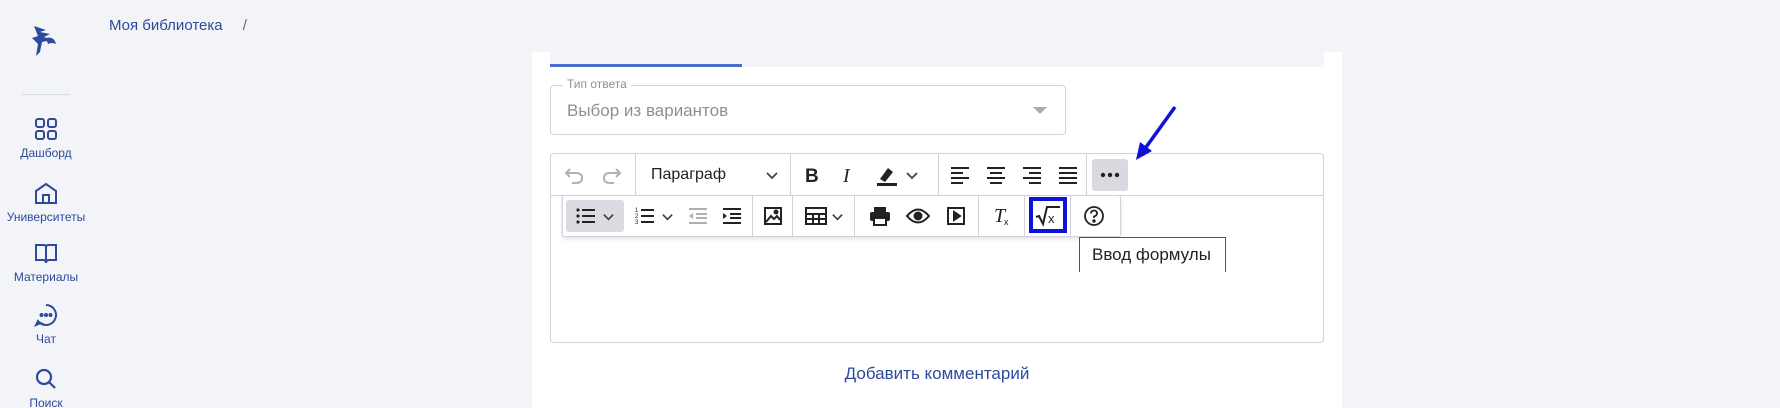  I want to click on sidebar-item-label: Поиск, so click(46, 402).